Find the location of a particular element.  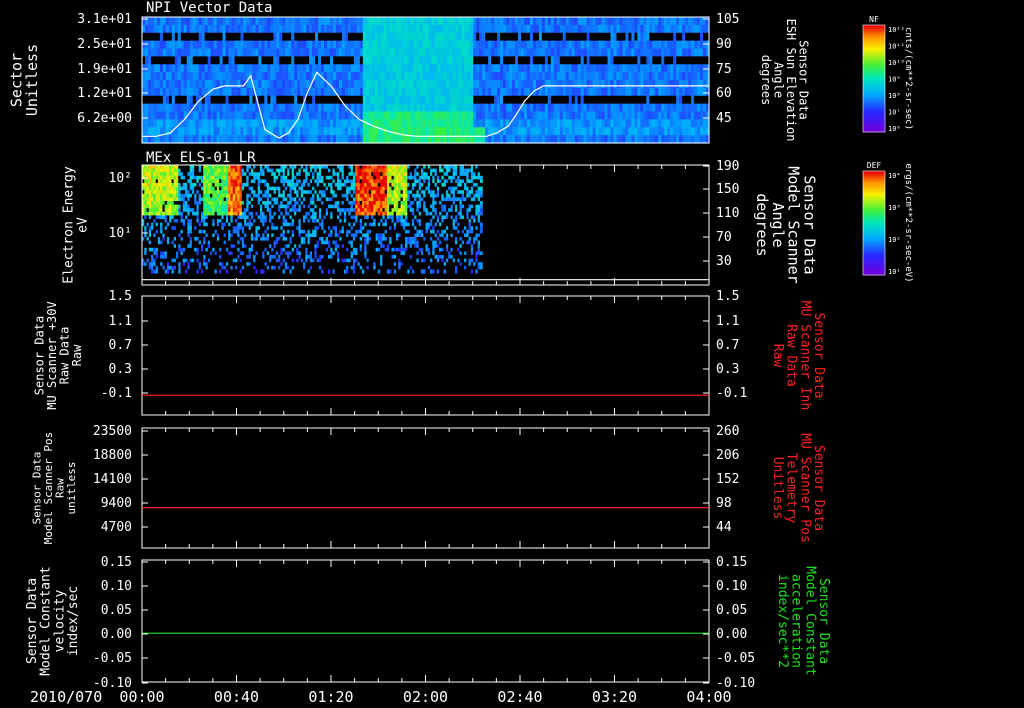

panel-2-heatmap is located at coordinates (312, 219).